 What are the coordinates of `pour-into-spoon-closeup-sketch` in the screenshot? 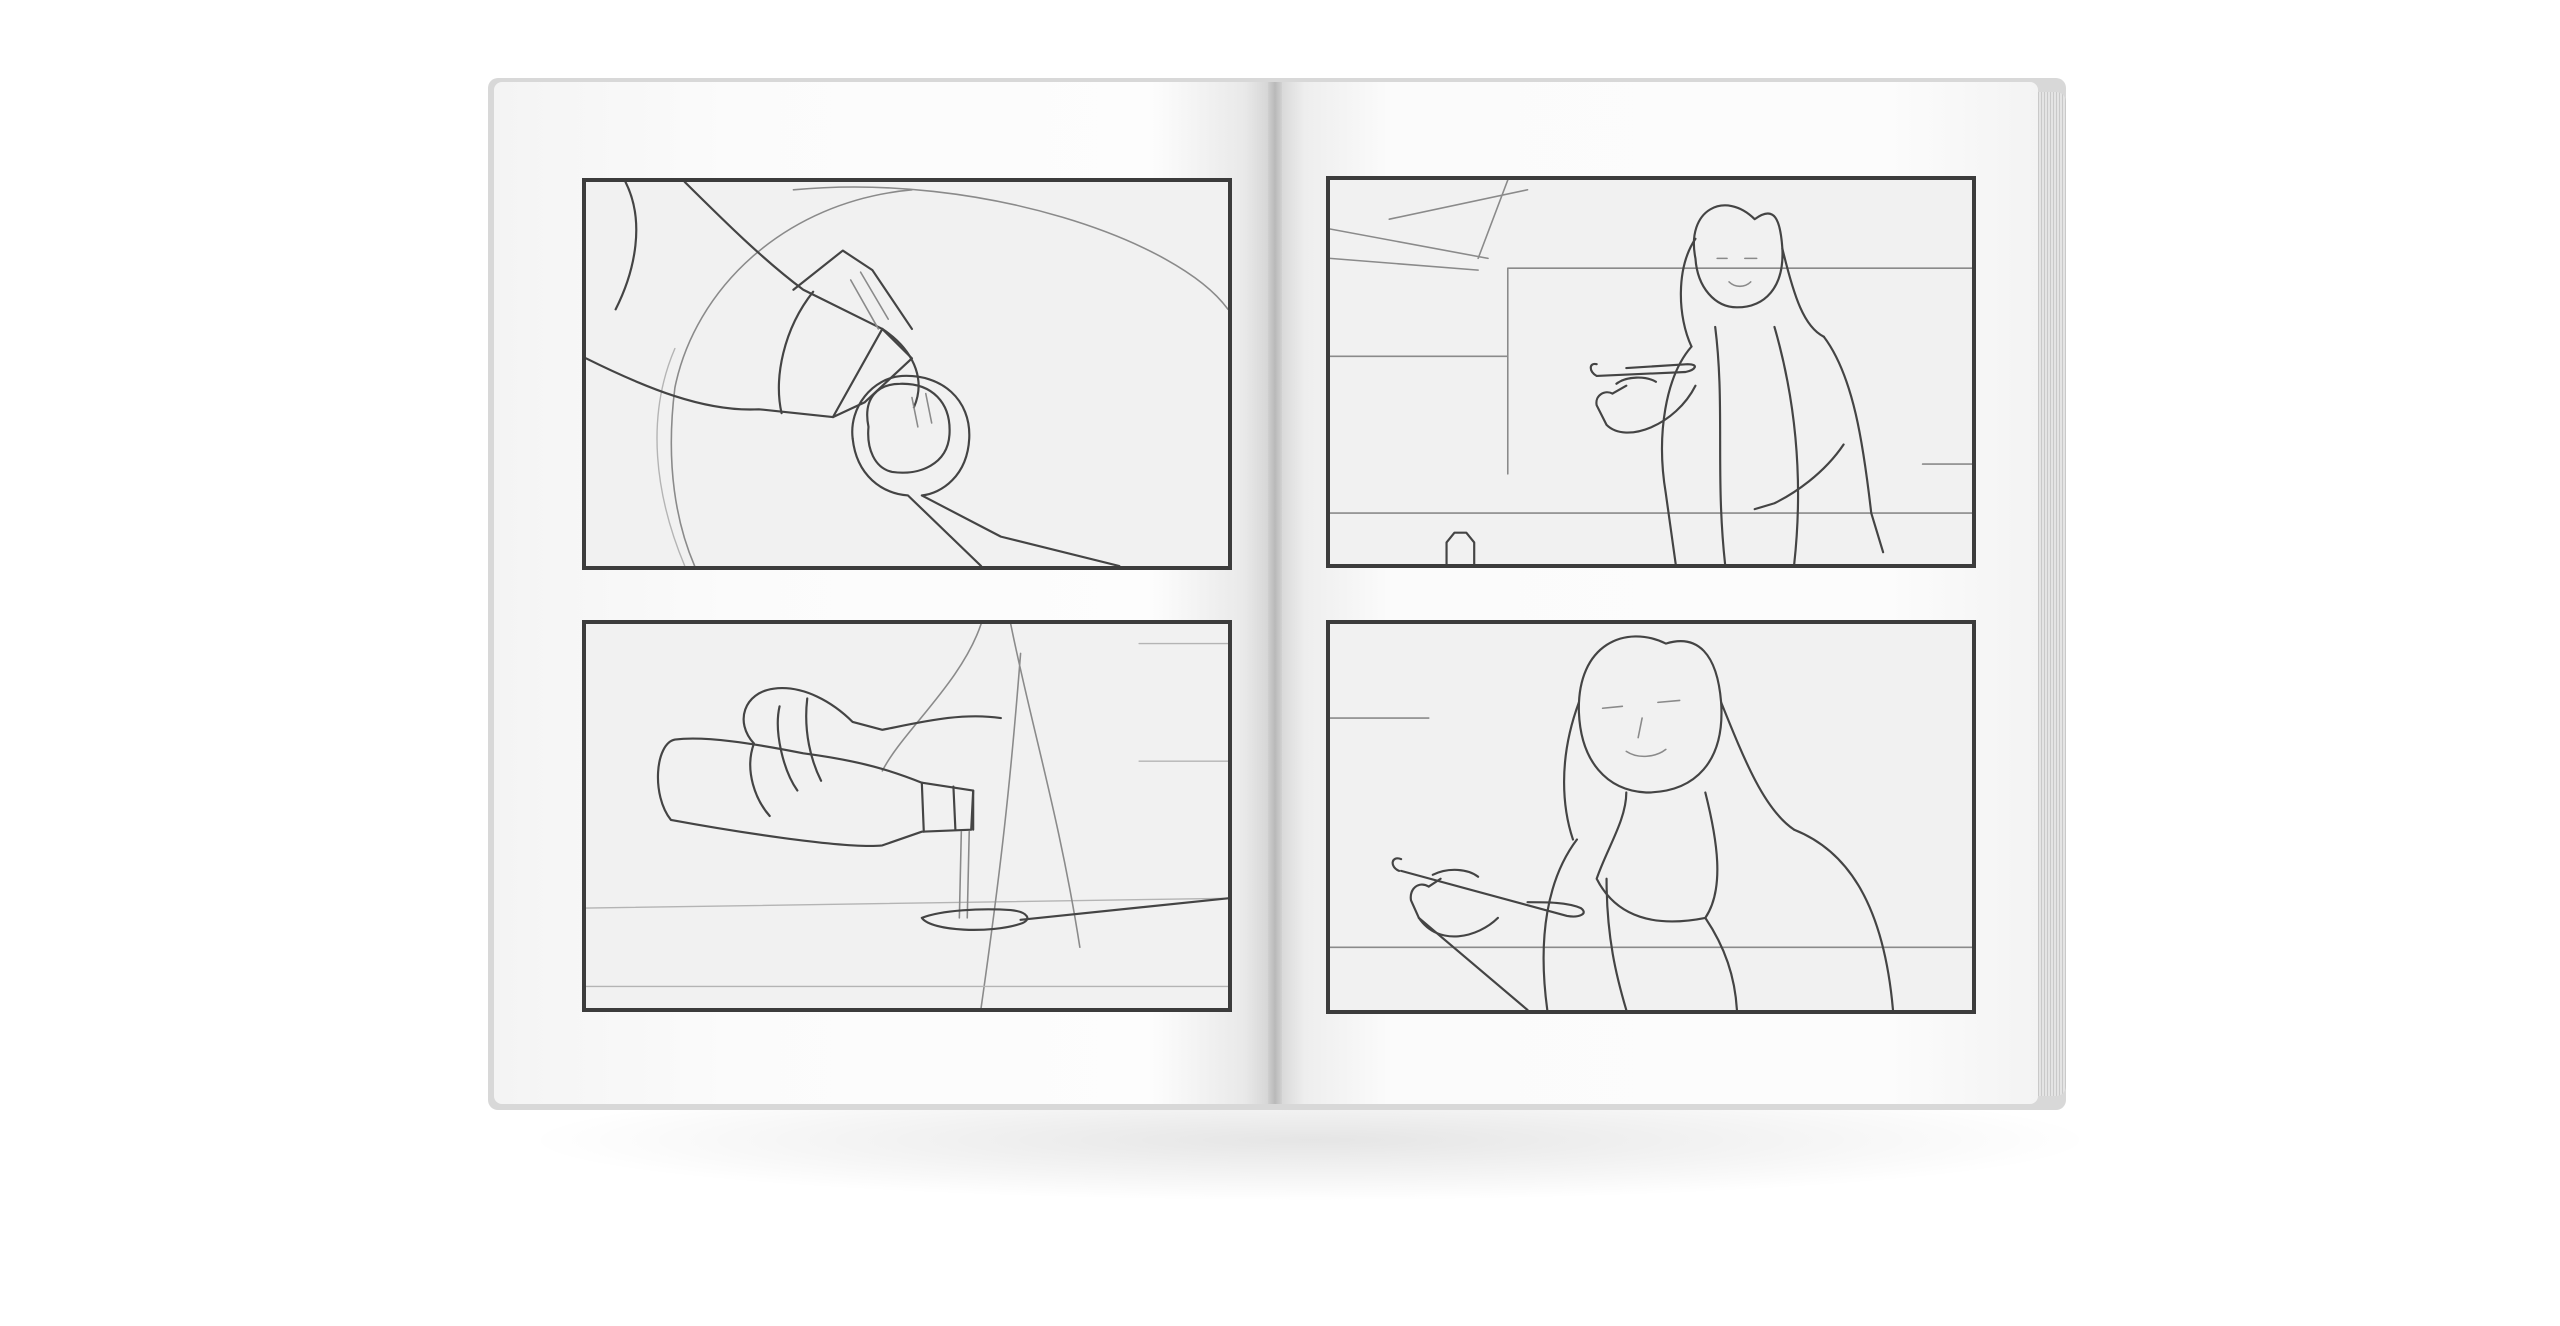 It's located at (907, 374).